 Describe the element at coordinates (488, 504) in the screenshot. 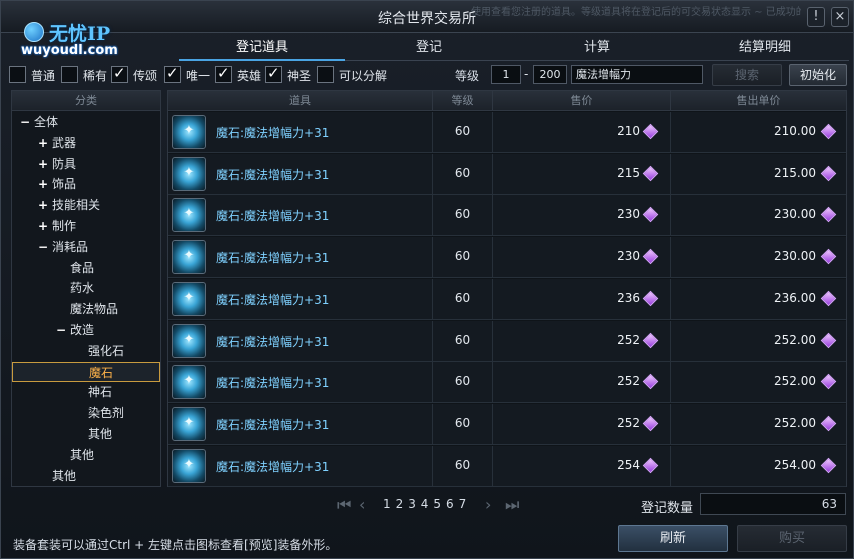

I see `next-page-icon: ›` at that location.